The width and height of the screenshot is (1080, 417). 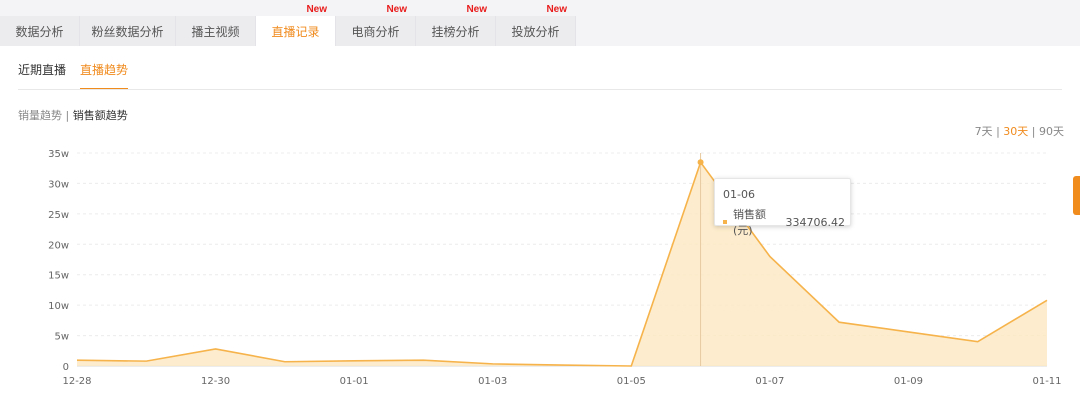 I want to click on tooltip-value: 334706.42, so click(x=815, y=222).